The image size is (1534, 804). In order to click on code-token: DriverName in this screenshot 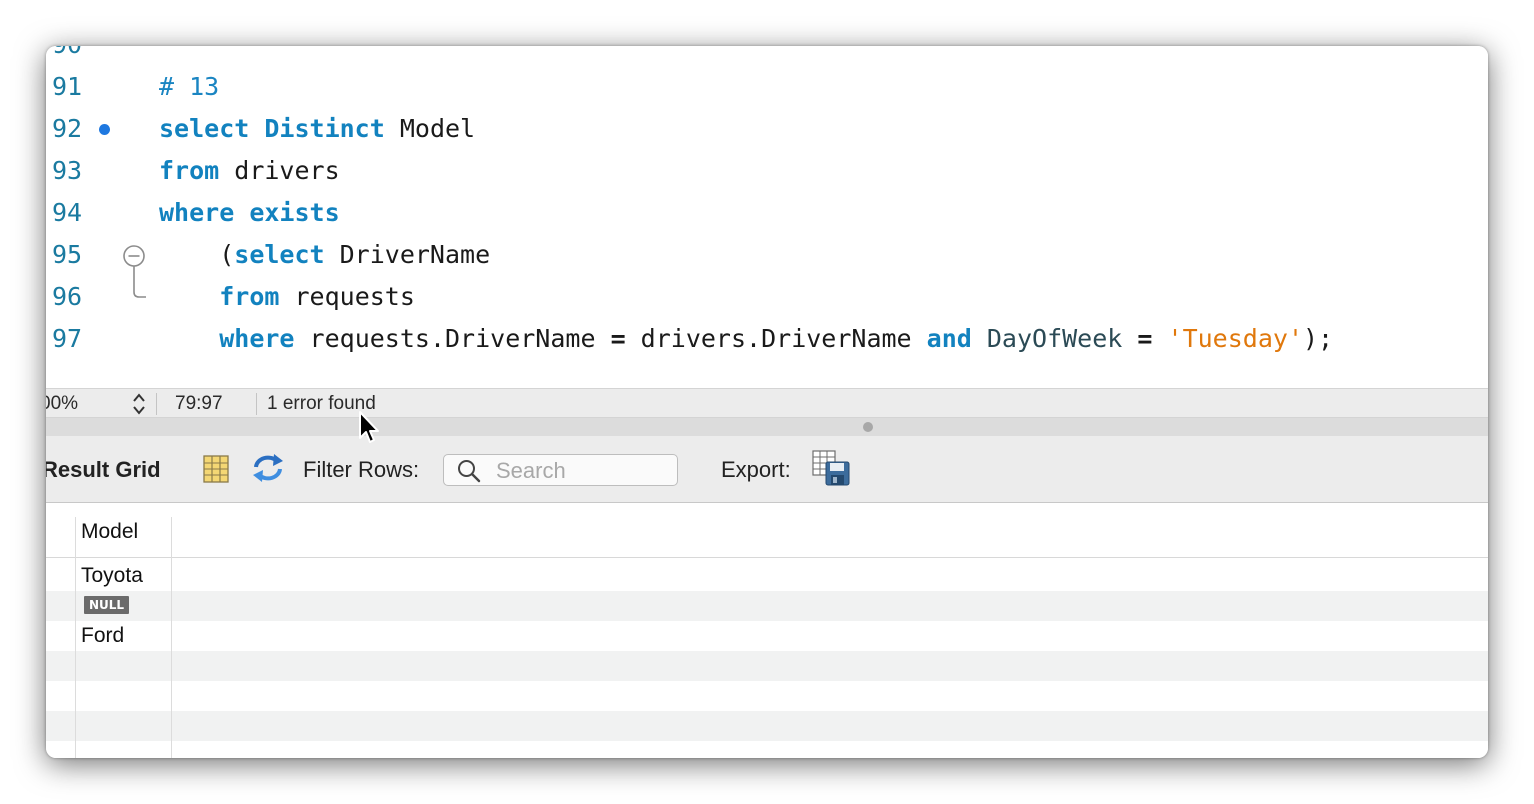, I will do `click(407, 254)`.